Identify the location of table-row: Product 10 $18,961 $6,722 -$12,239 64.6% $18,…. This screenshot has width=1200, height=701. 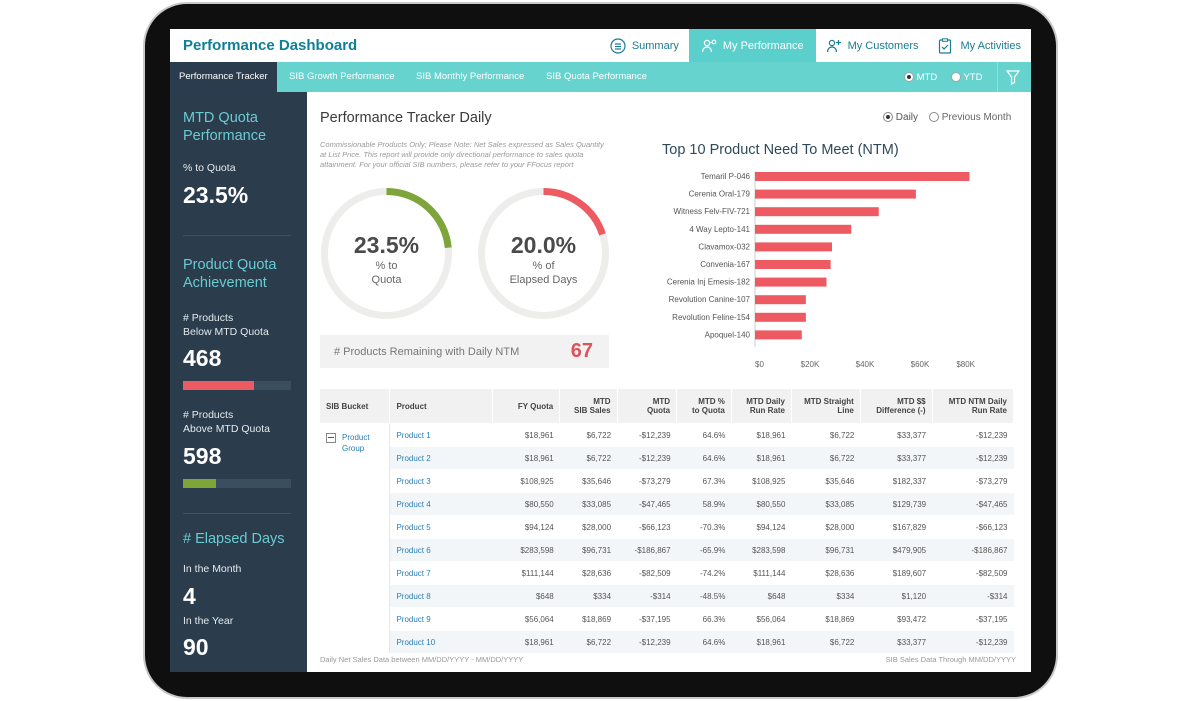
(667, 641).